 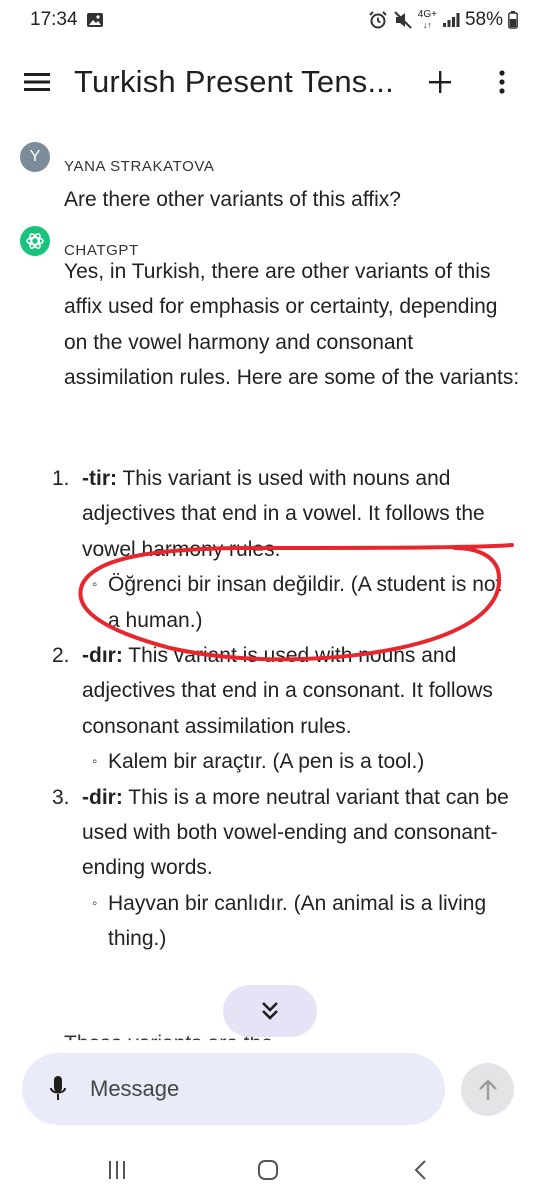 I want to click on more-options-icon, so click(x=502, y=82).